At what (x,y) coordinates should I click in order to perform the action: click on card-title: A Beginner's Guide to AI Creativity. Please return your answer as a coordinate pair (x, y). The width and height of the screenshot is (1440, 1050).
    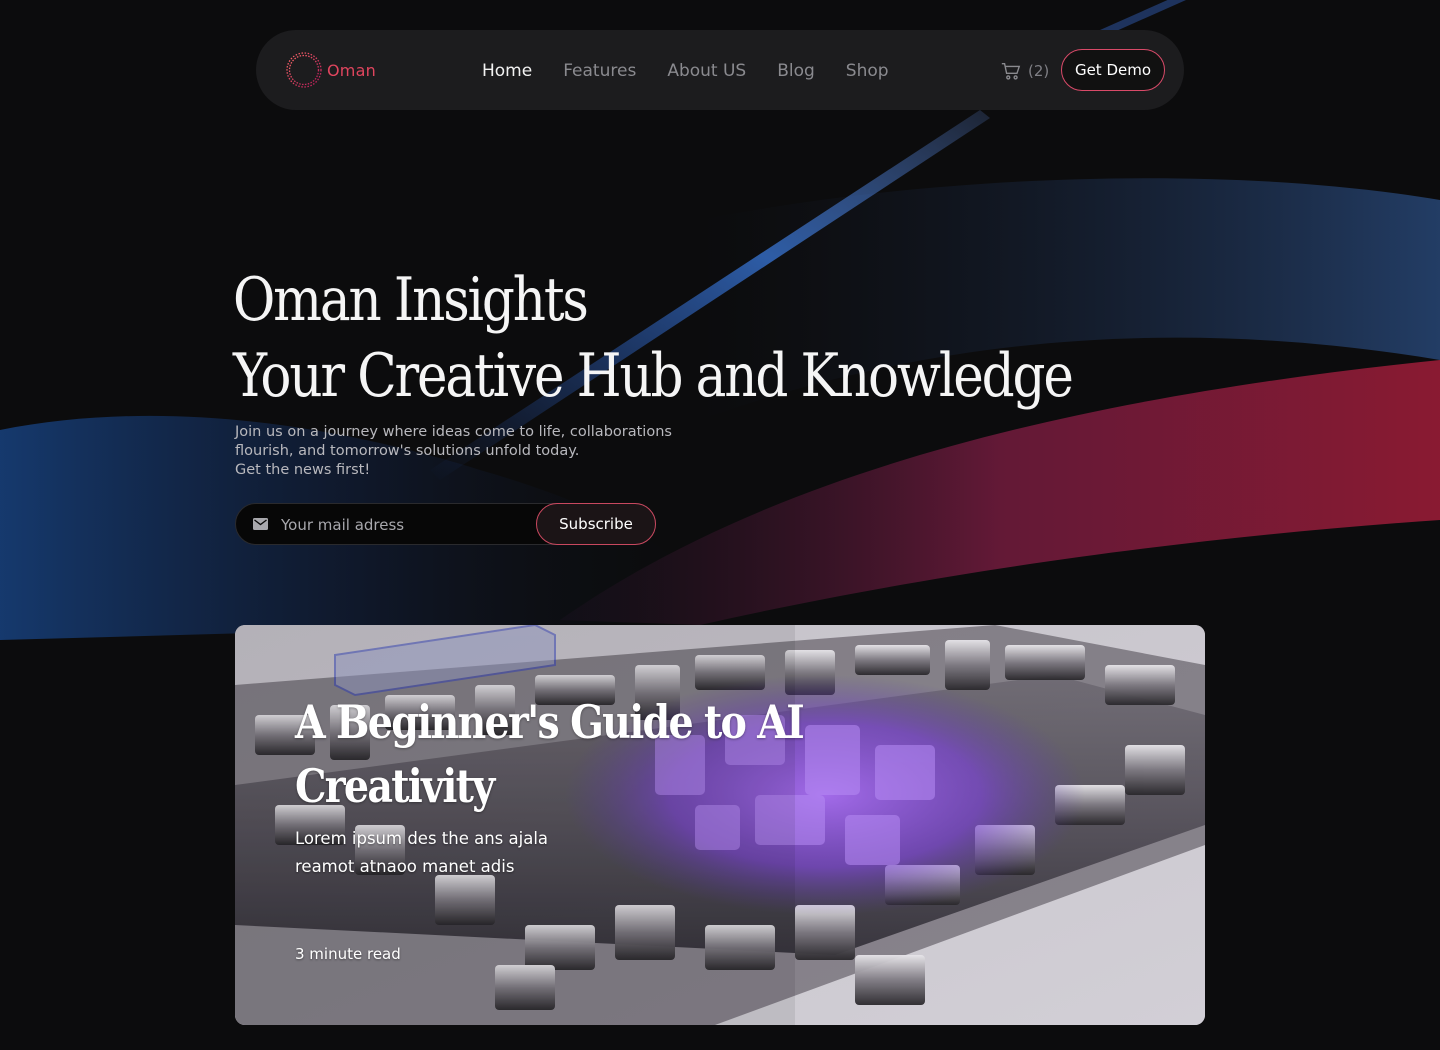
    Looking at the image, I should click on (570, 754).